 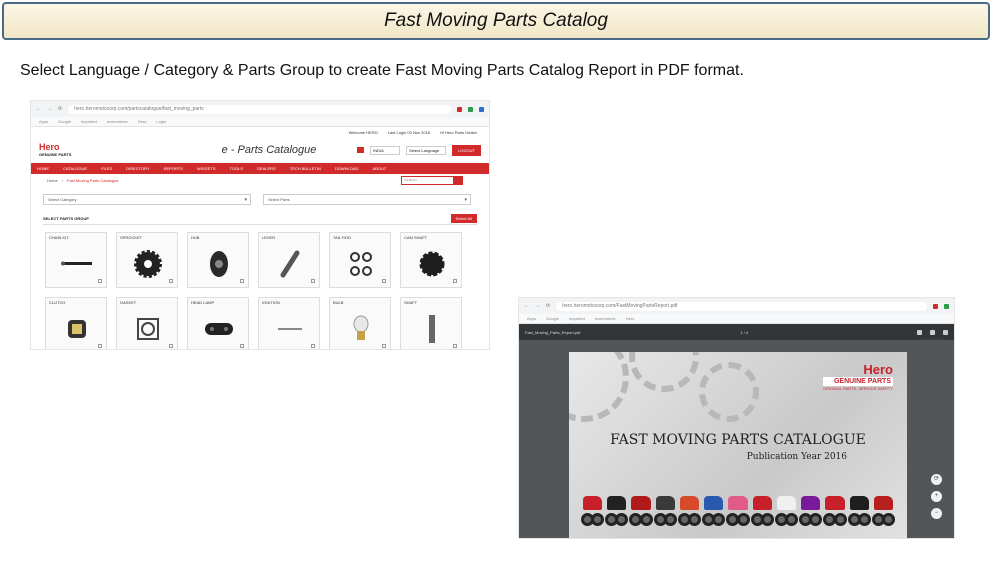 What do you see at coordinates (266, 168) in the screenshot?
I see `nav-item: DEALERS` at bounding box center [266, 168].